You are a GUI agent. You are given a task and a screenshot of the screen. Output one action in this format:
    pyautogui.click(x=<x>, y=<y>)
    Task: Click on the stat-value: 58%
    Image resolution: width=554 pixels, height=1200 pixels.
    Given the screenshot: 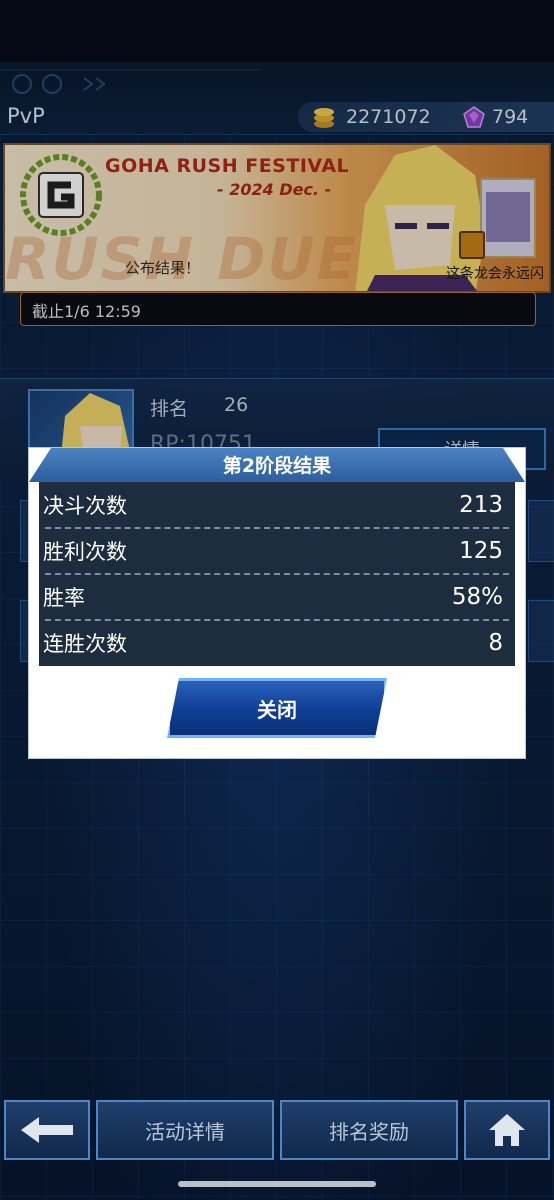 What is the action you would take?
    pyautogui.click(x=477, y=596)
    